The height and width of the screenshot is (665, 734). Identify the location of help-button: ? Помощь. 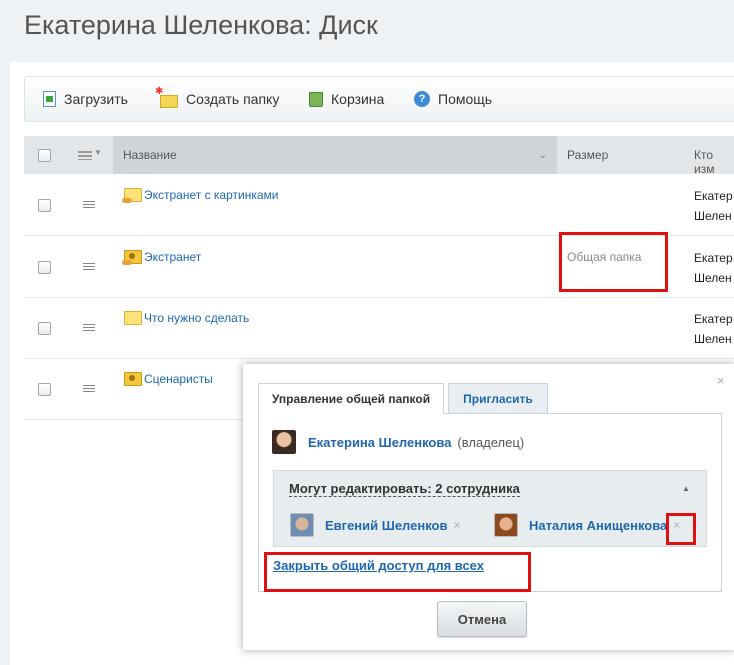
(453, 99).